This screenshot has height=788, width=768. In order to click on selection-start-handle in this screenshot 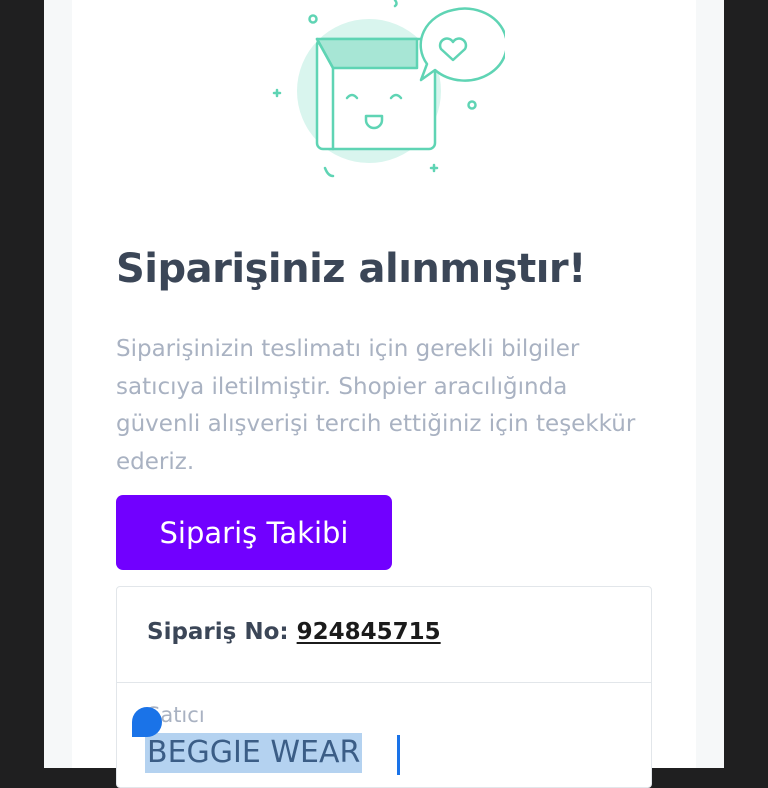, I will do `click(147, 722)`.